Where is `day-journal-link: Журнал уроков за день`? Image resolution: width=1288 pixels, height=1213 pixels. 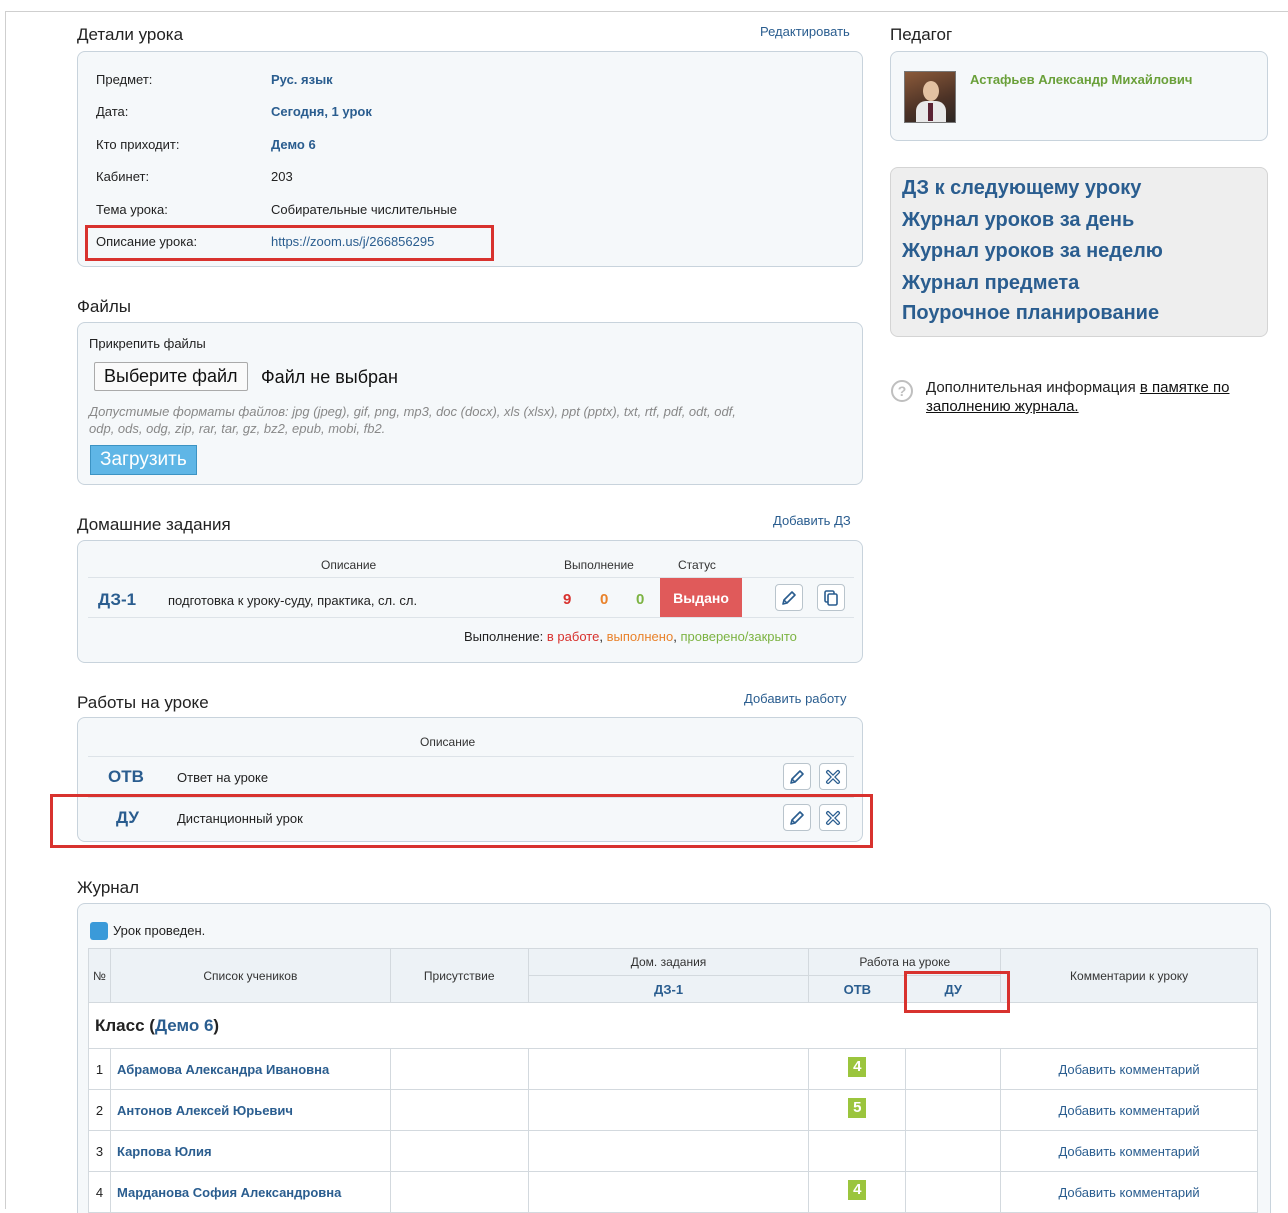 day-journal-link: Журнал уроков за день is located at coordinates (1018, 220).